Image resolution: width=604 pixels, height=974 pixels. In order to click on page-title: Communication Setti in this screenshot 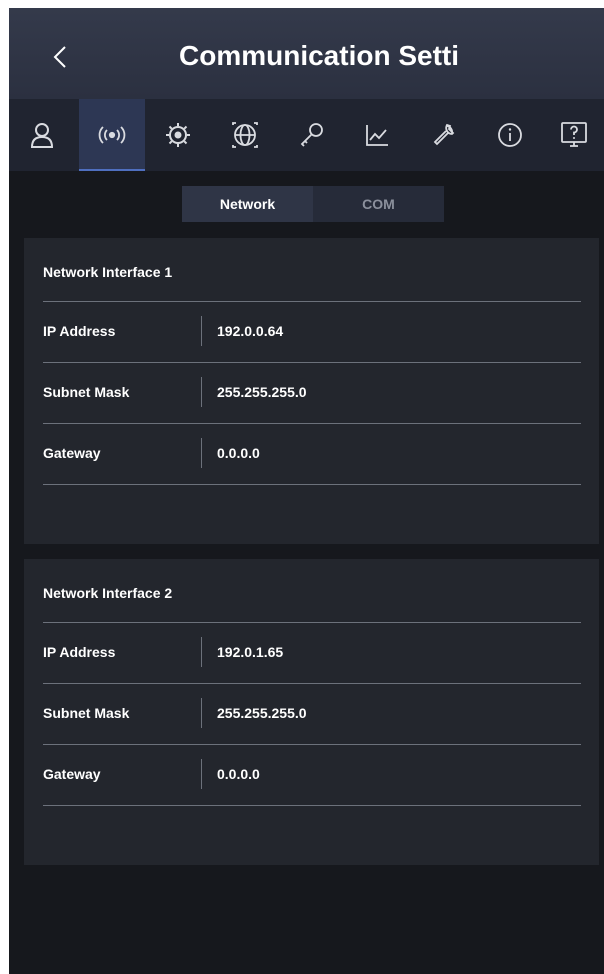, I will do `click(319, 55)`.